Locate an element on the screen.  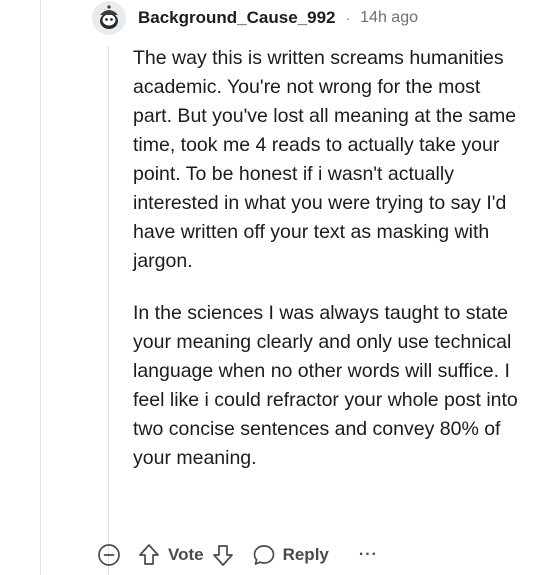
comment-thread-line is located at coordinates (108, 310).